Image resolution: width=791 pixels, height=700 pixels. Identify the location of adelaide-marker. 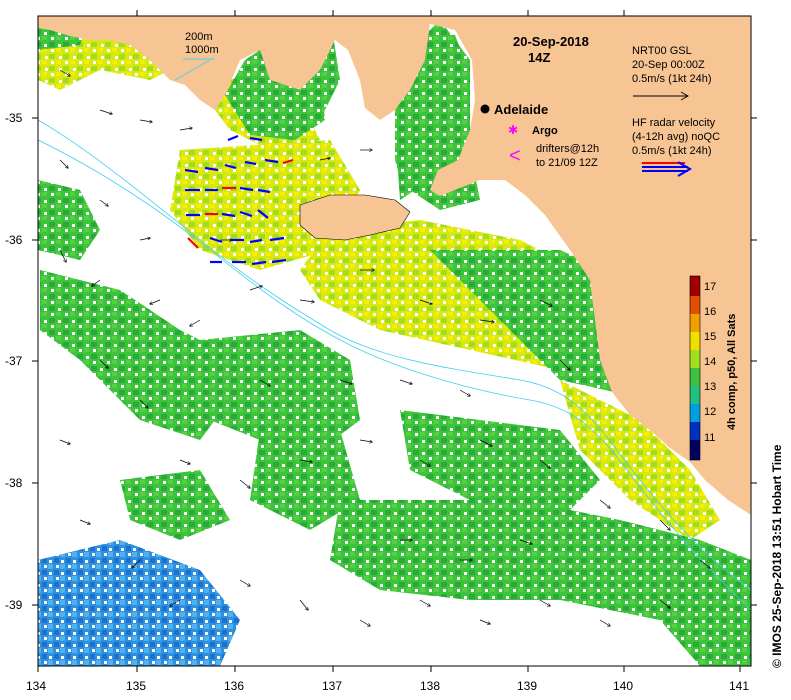
(485, 109).